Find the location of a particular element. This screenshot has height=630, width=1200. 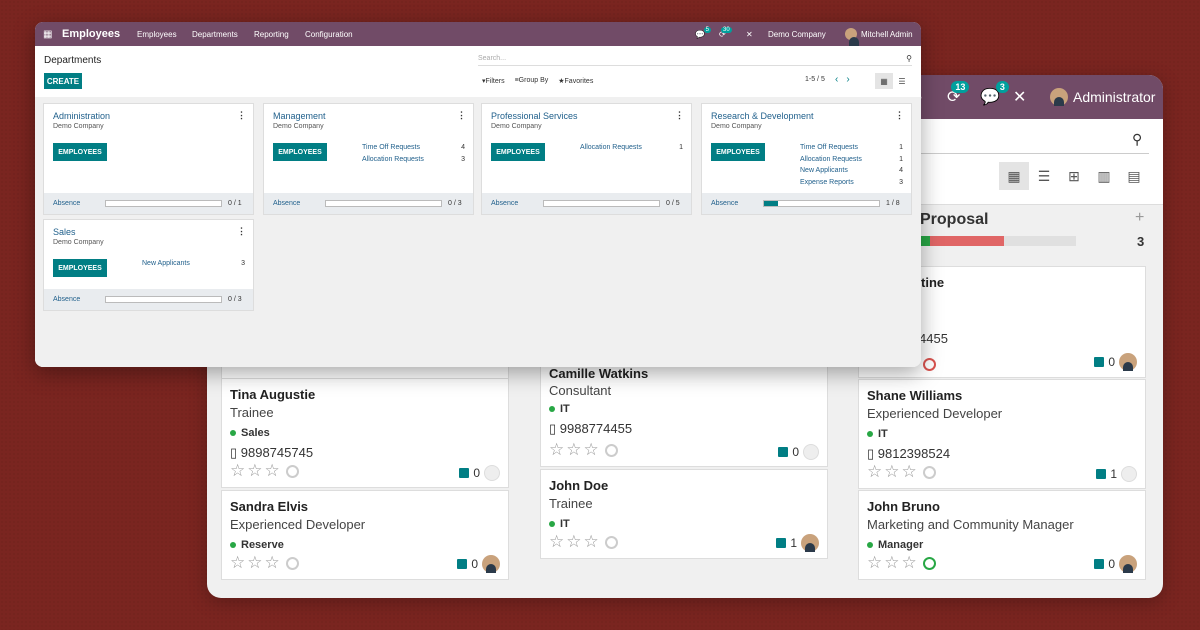

apps-grid-icon: ▦ is located at coordinates (47, 34).